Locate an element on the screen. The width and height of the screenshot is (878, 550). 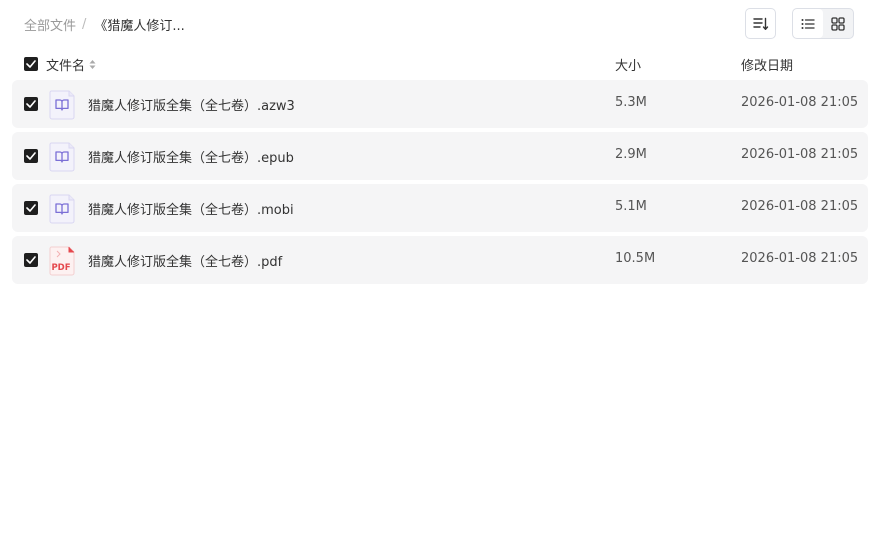
file-table-header: 文件名 大小 修改日期 is located at coordinates (440, 64).